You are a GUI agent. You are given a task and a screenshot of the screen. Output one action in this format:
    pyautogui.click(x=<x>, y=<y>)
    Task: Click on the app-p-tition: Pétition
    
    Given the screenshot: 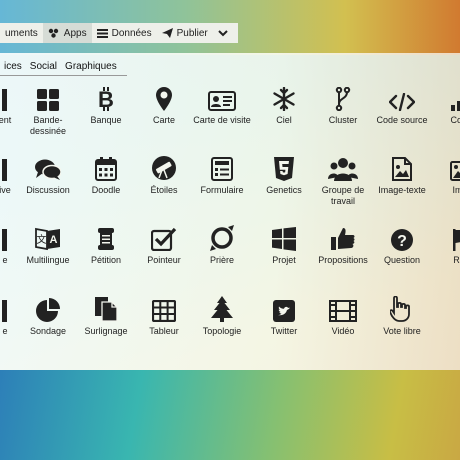 What is the action you would take?
    pyautogui.click(x=106, y=244)
    